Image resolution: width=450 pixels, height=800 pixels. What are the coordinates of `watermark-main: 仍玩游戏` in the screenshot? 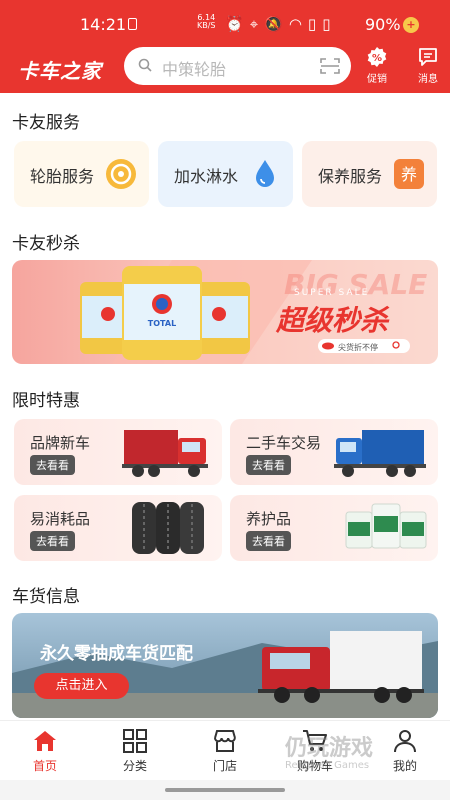 It's located at (329, 748).